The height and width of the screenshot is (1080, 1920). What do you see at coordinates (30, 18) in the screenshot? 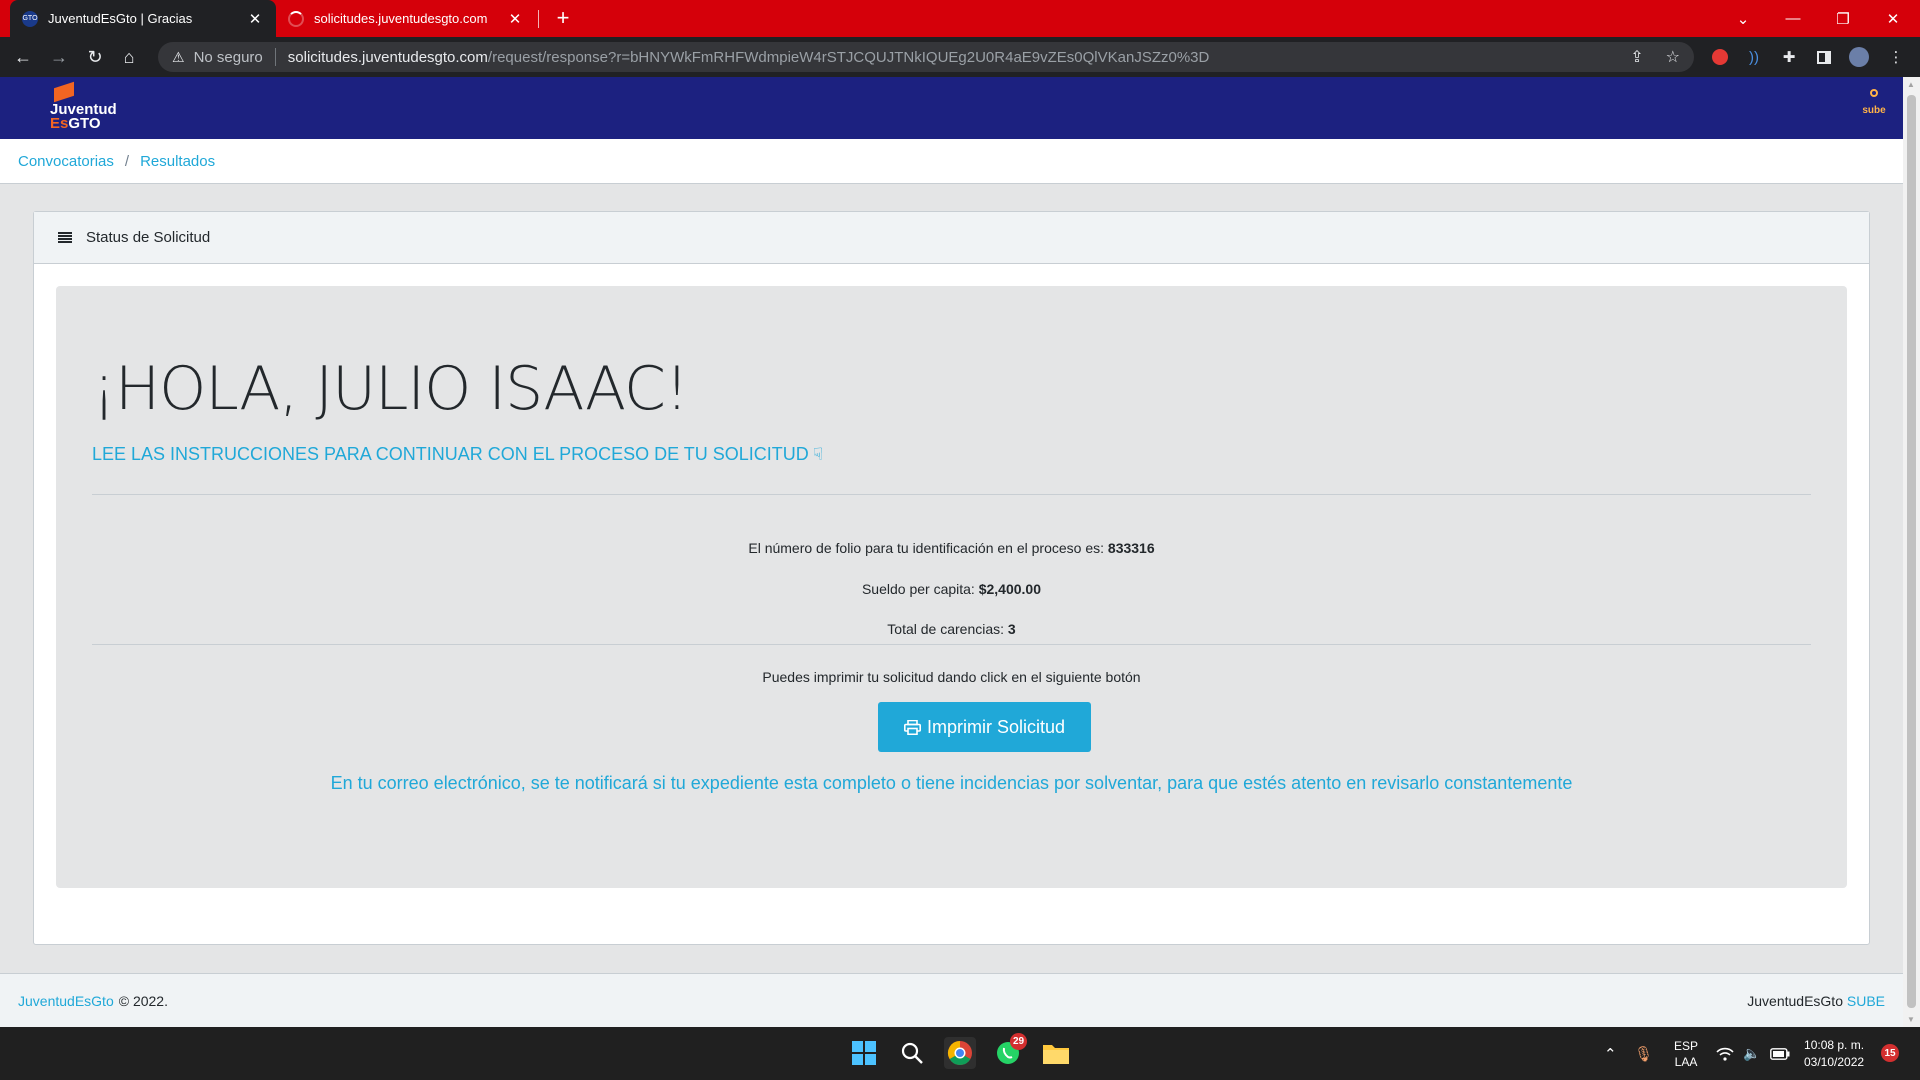
I see `site-favicon-icon: GTO` at bounding box center [30, 18].